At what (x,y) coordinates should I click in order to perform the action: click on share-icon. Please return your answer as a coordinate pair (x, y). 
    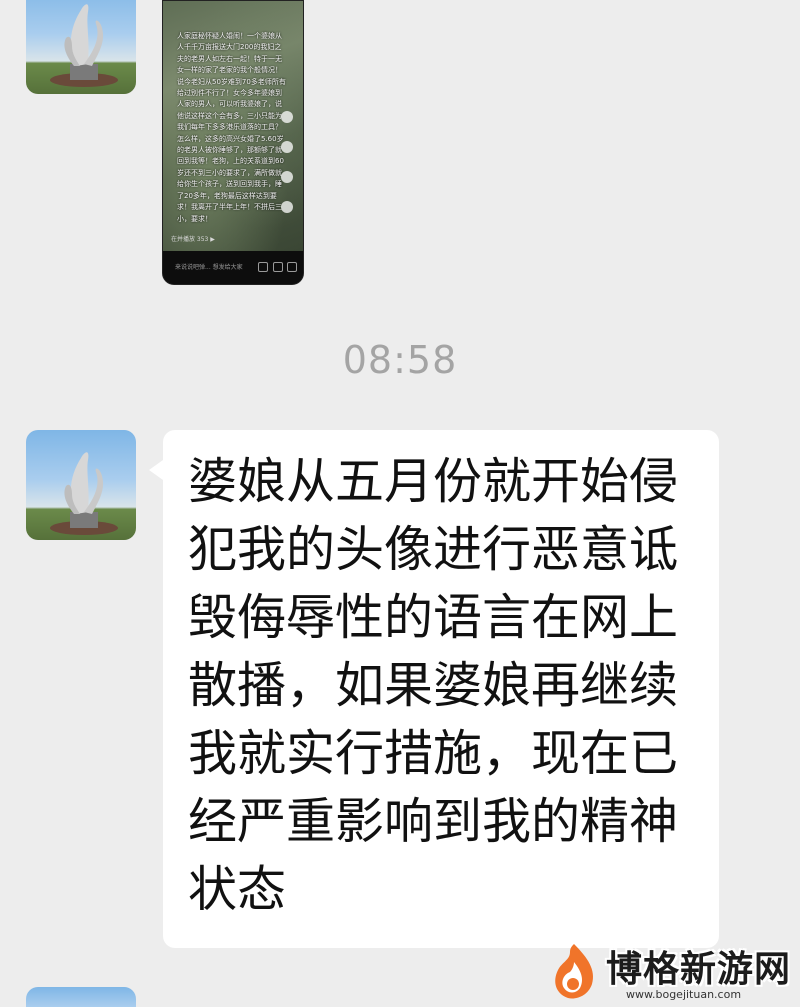
    Looking at the image, I should click on (287, 207).